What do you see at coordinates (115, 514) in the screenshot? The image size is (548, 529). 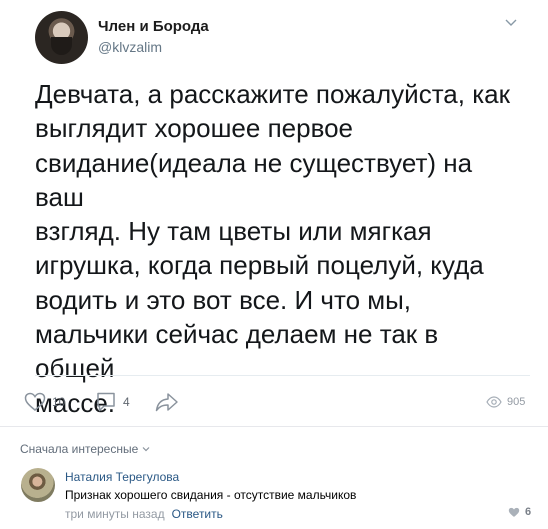 I see `comment-time: три минуты назад` at bounding box center [115, 514].